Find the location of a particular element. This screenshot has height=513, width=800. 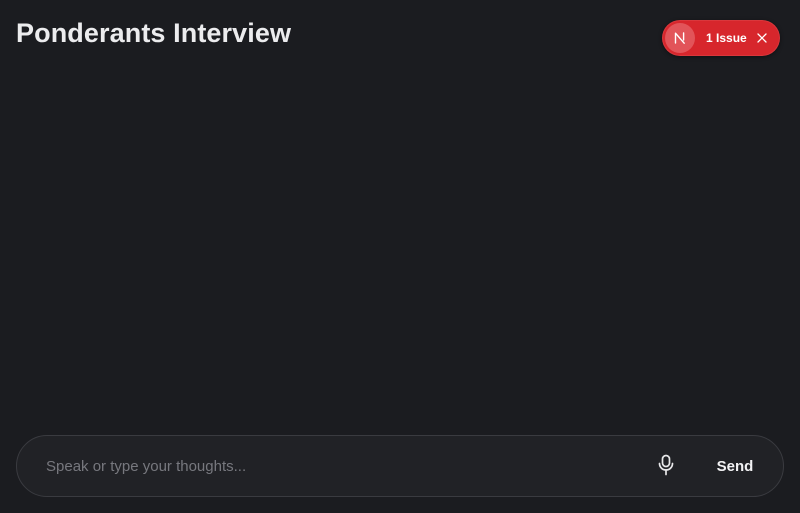

microphone-icon is located at coordinates (666, 466).